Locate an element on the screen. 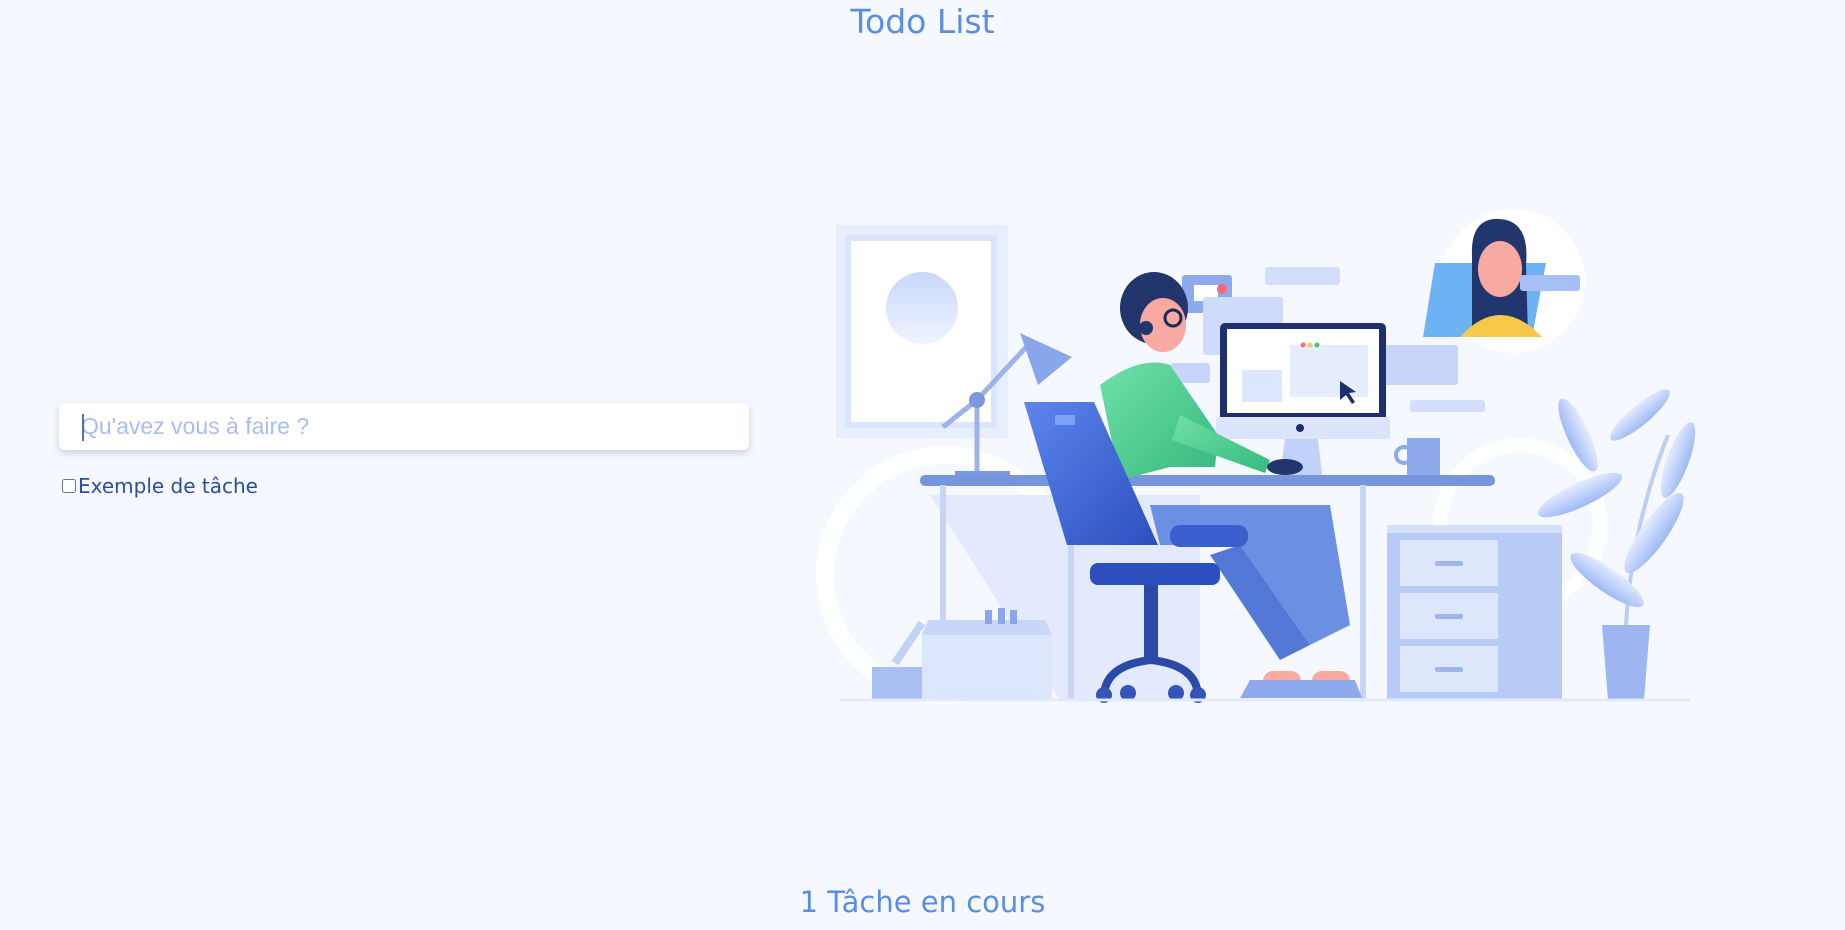 The height and width of the screenshot is (930, 1845). task-checkbox is located at coordinates (69, 486).